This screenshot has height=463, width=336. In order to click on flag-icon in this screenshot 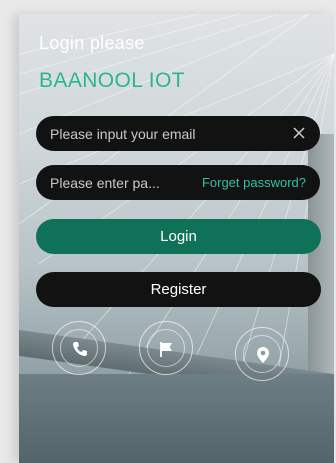, I will do `click(166, 349)`.